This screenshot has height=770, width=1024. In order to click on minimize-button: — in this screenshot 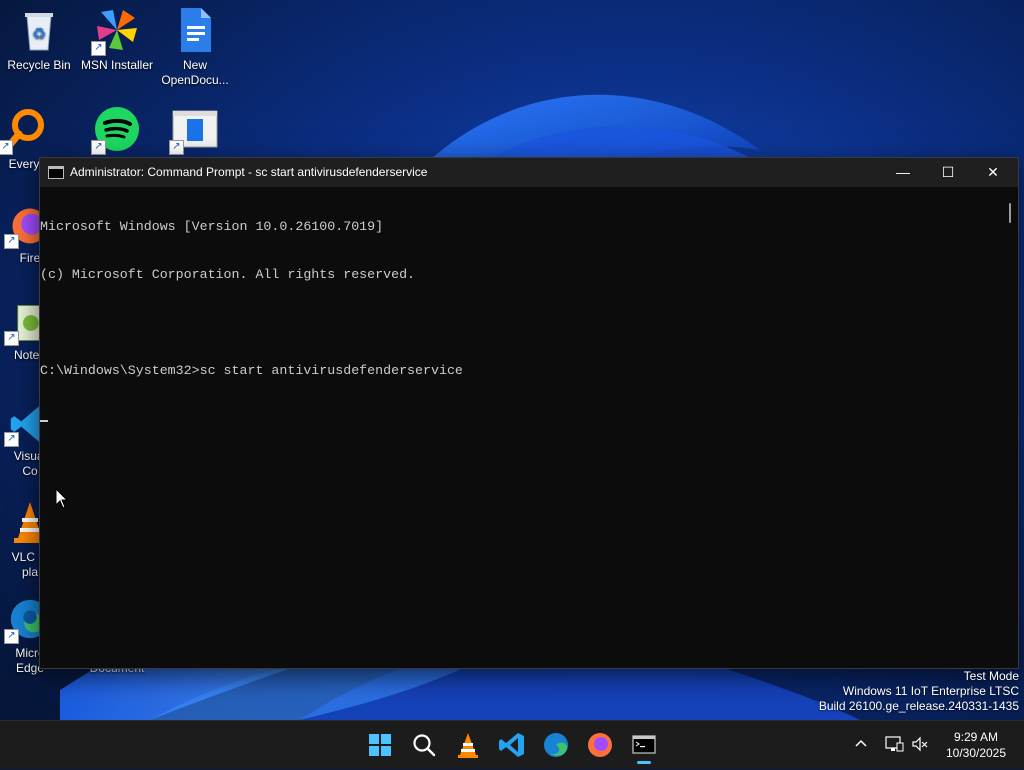, I will do `click(903, 172)`.